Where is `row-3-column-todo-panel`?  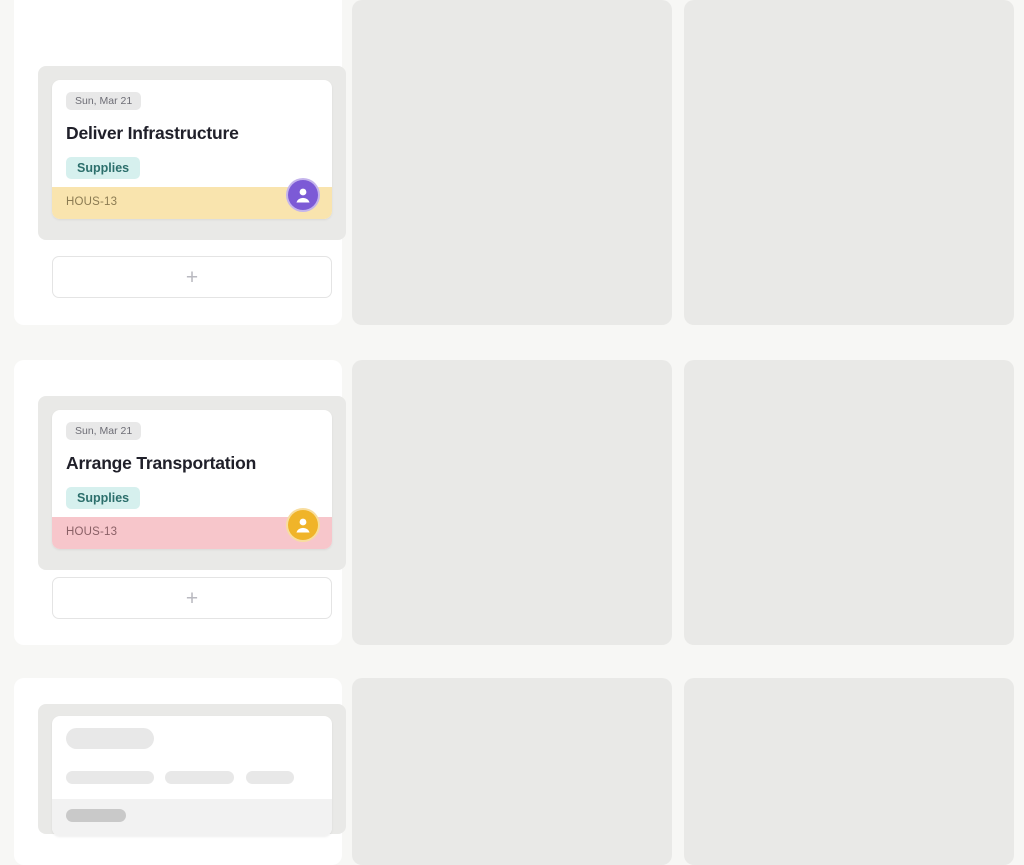 row-3-column-todo-panel is located at coordinates (678, 771).